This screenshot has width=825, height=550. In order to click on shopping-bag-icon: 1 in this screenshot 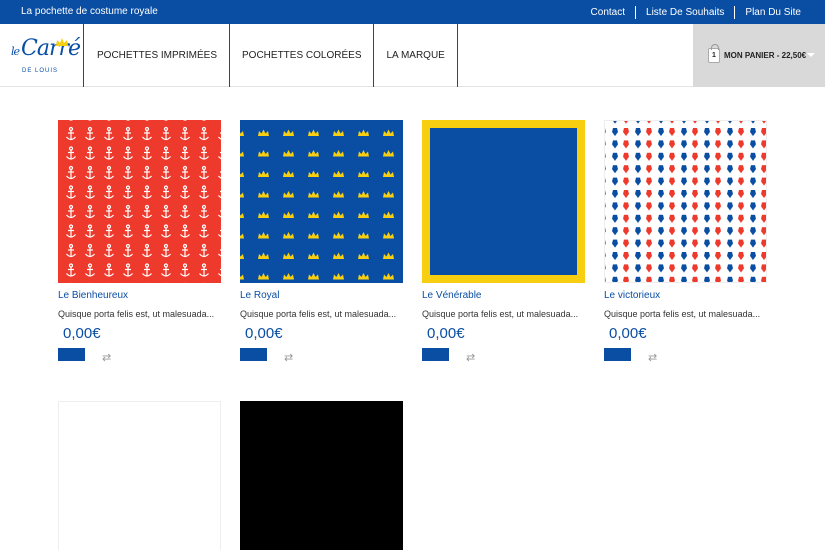, I will do `click(714, 53)`.